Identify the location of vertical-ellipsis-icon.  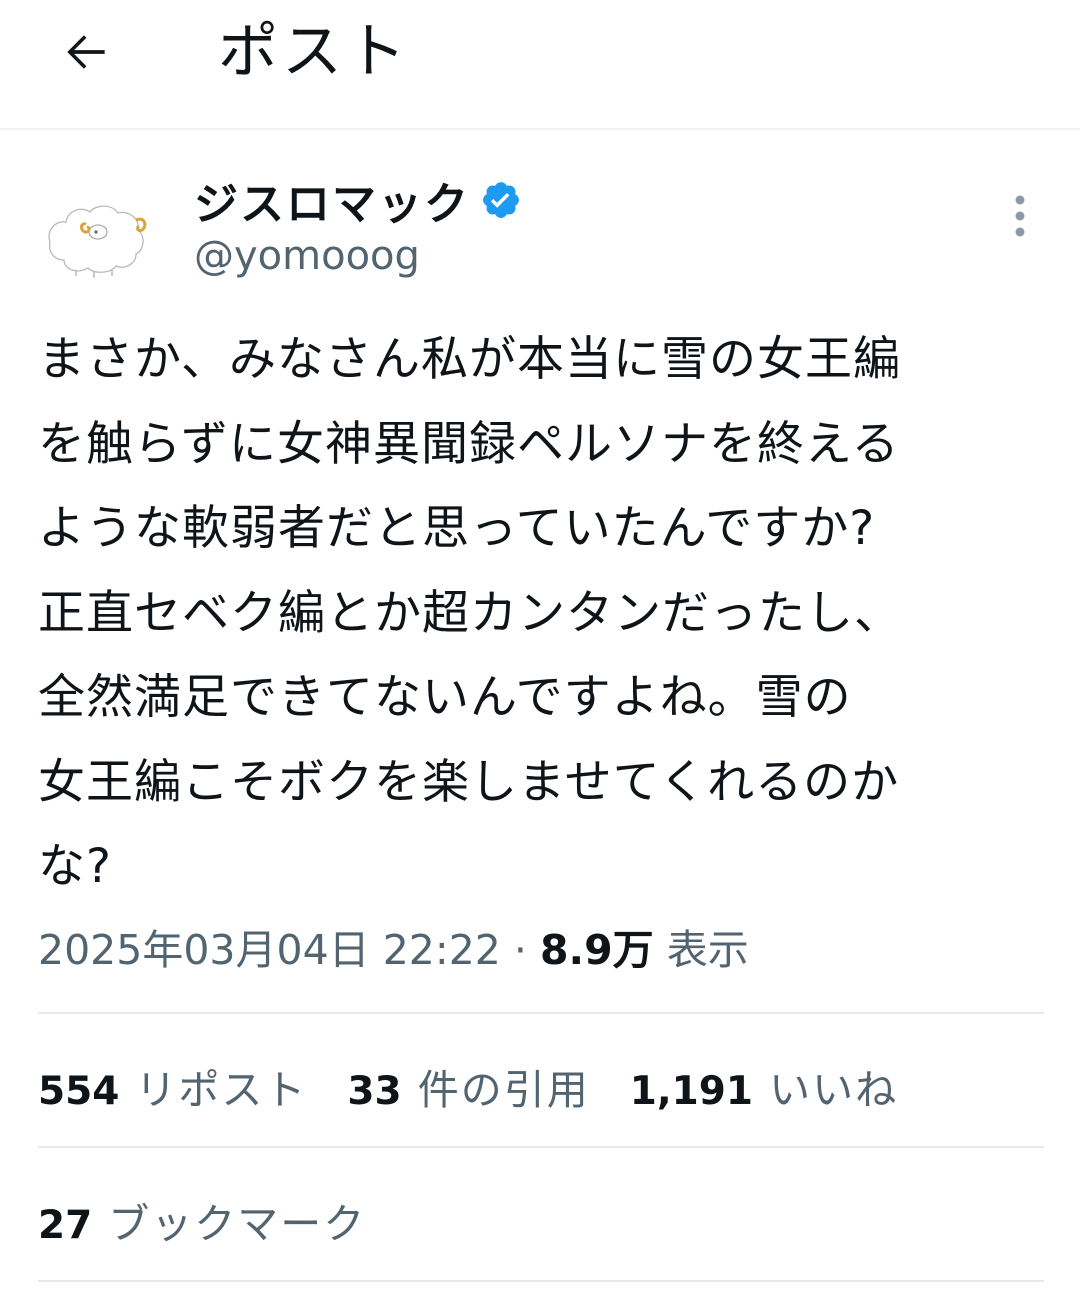
(1020, 216).